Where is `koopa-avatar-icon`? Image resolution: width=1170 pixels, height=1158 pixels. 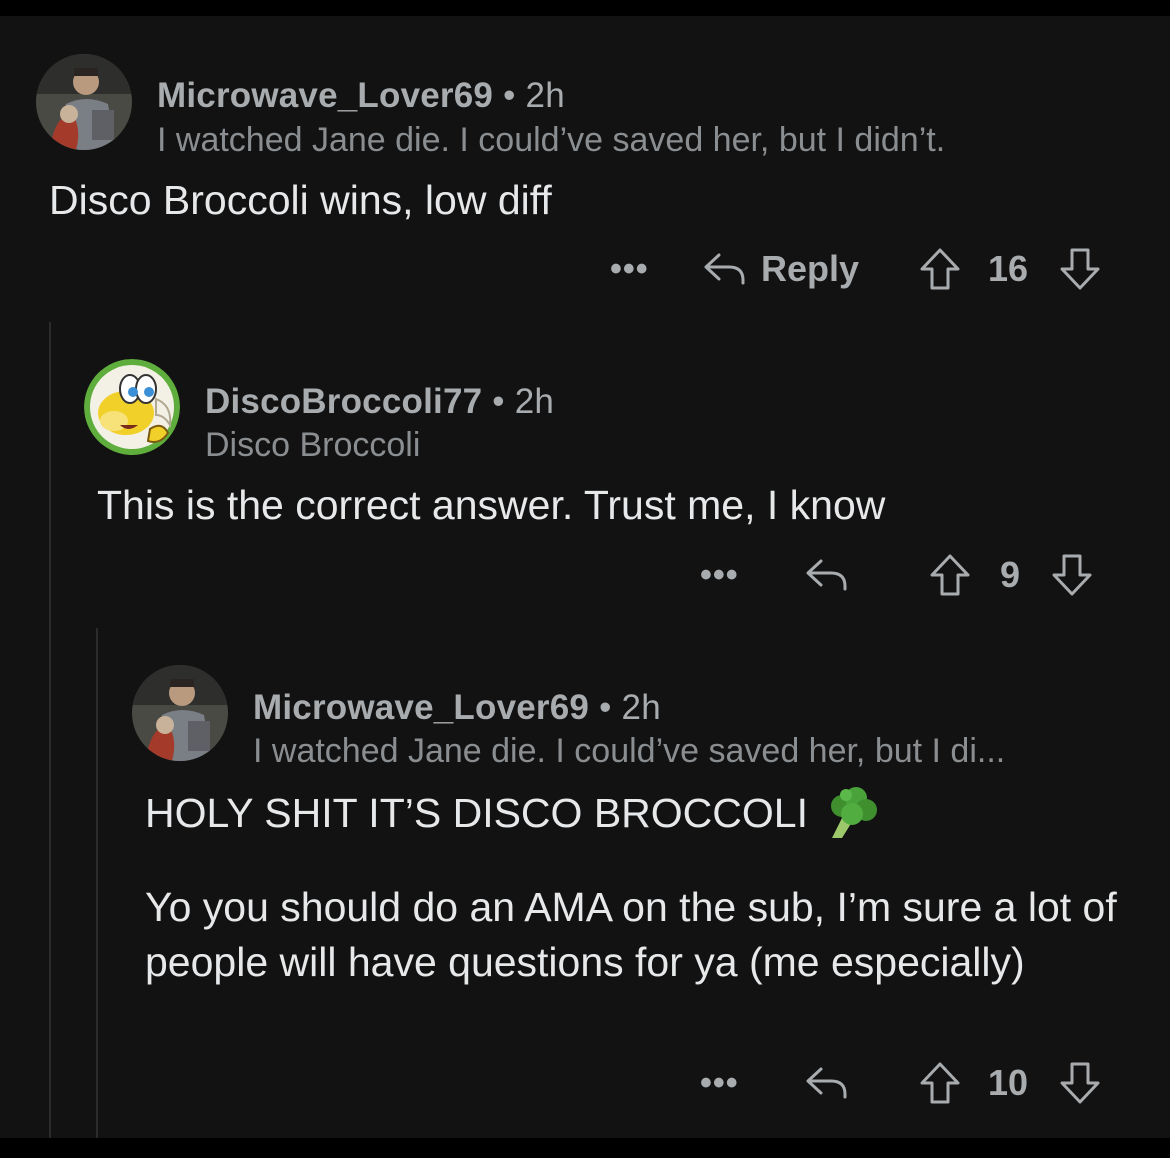
koopa-avatar-icon is located at coordinates (132, 407).